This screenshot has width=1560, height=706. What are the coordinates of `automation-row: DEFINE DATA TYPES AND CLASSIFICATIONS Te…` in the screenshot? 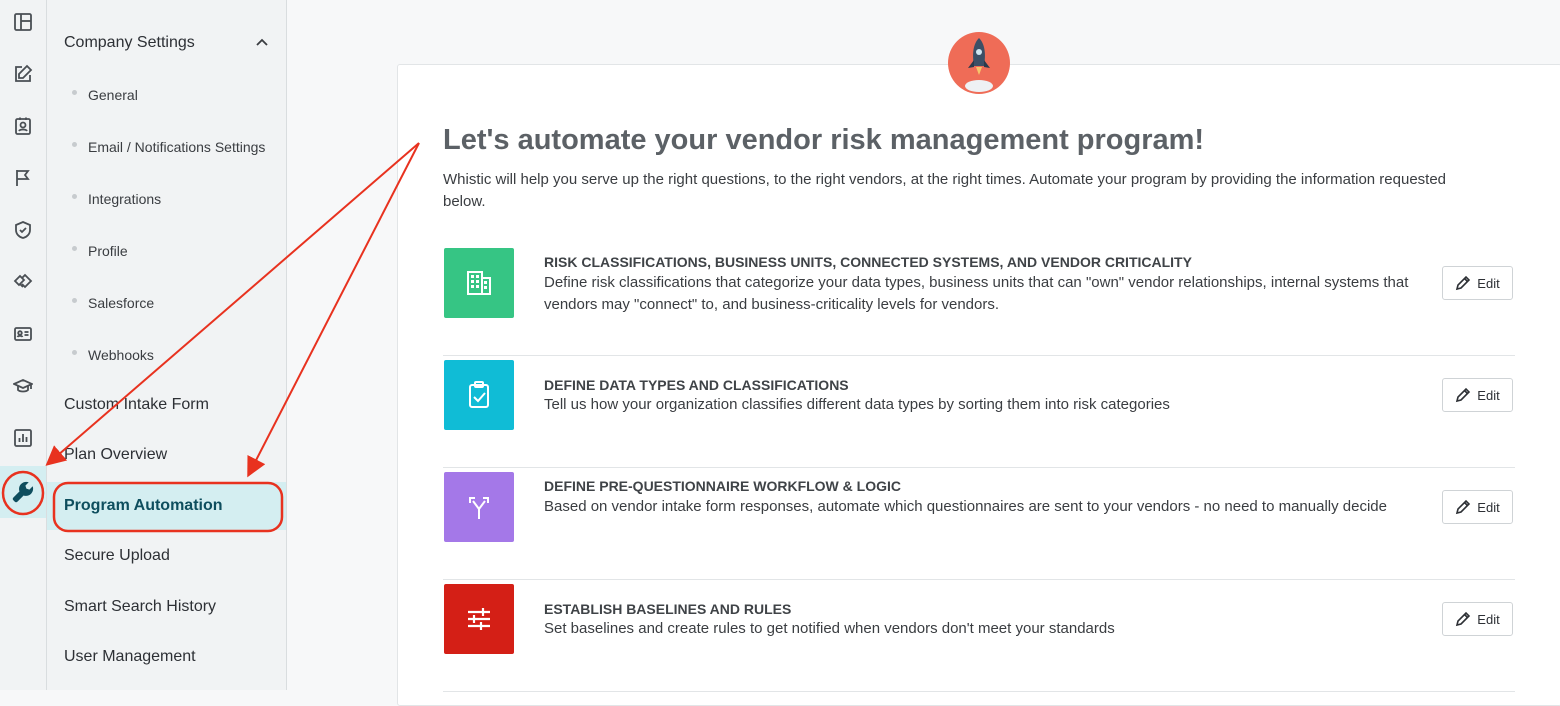 It's located at (979, 412).